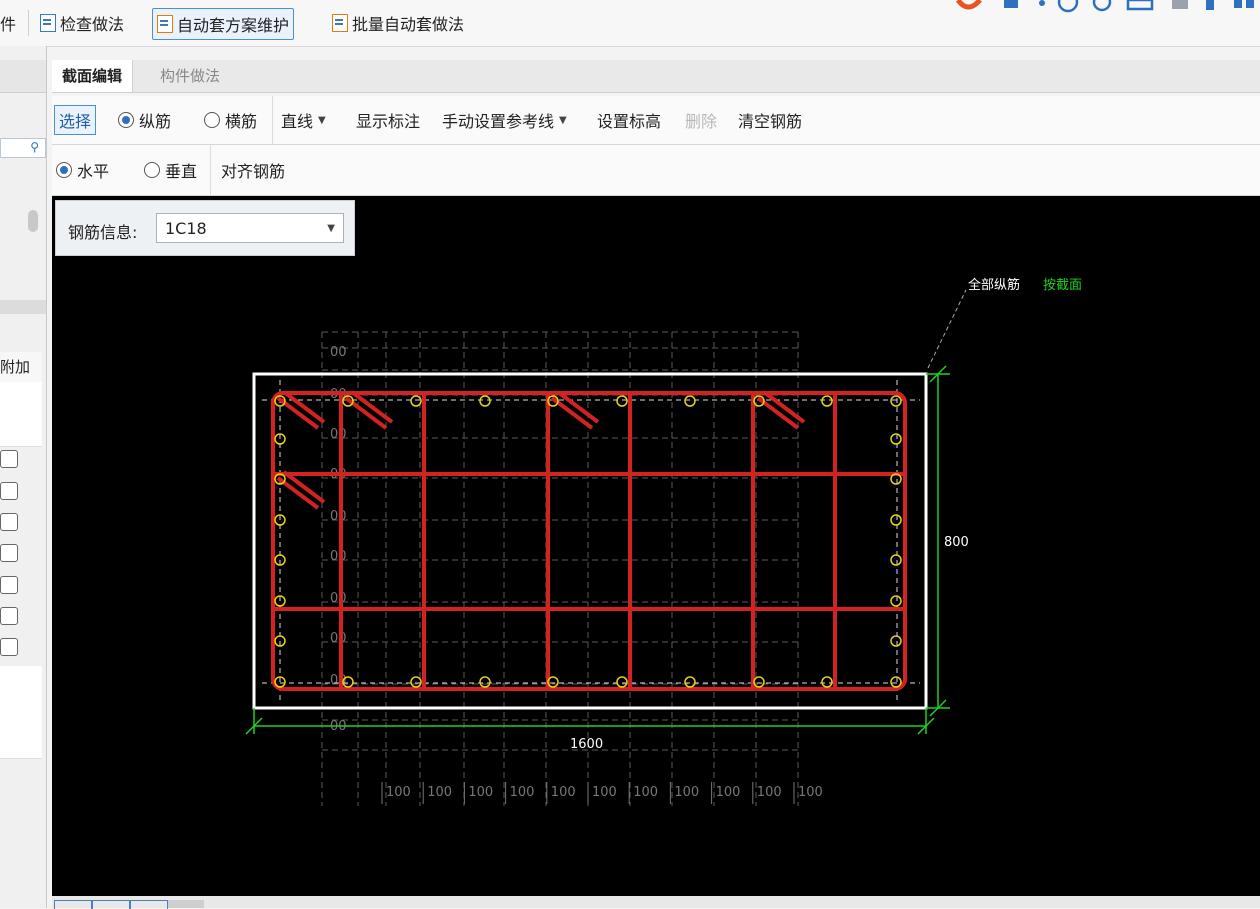 This screenshot has width=1260, height=909. I want to click on menu-grid-icon, so click(1244, 4).